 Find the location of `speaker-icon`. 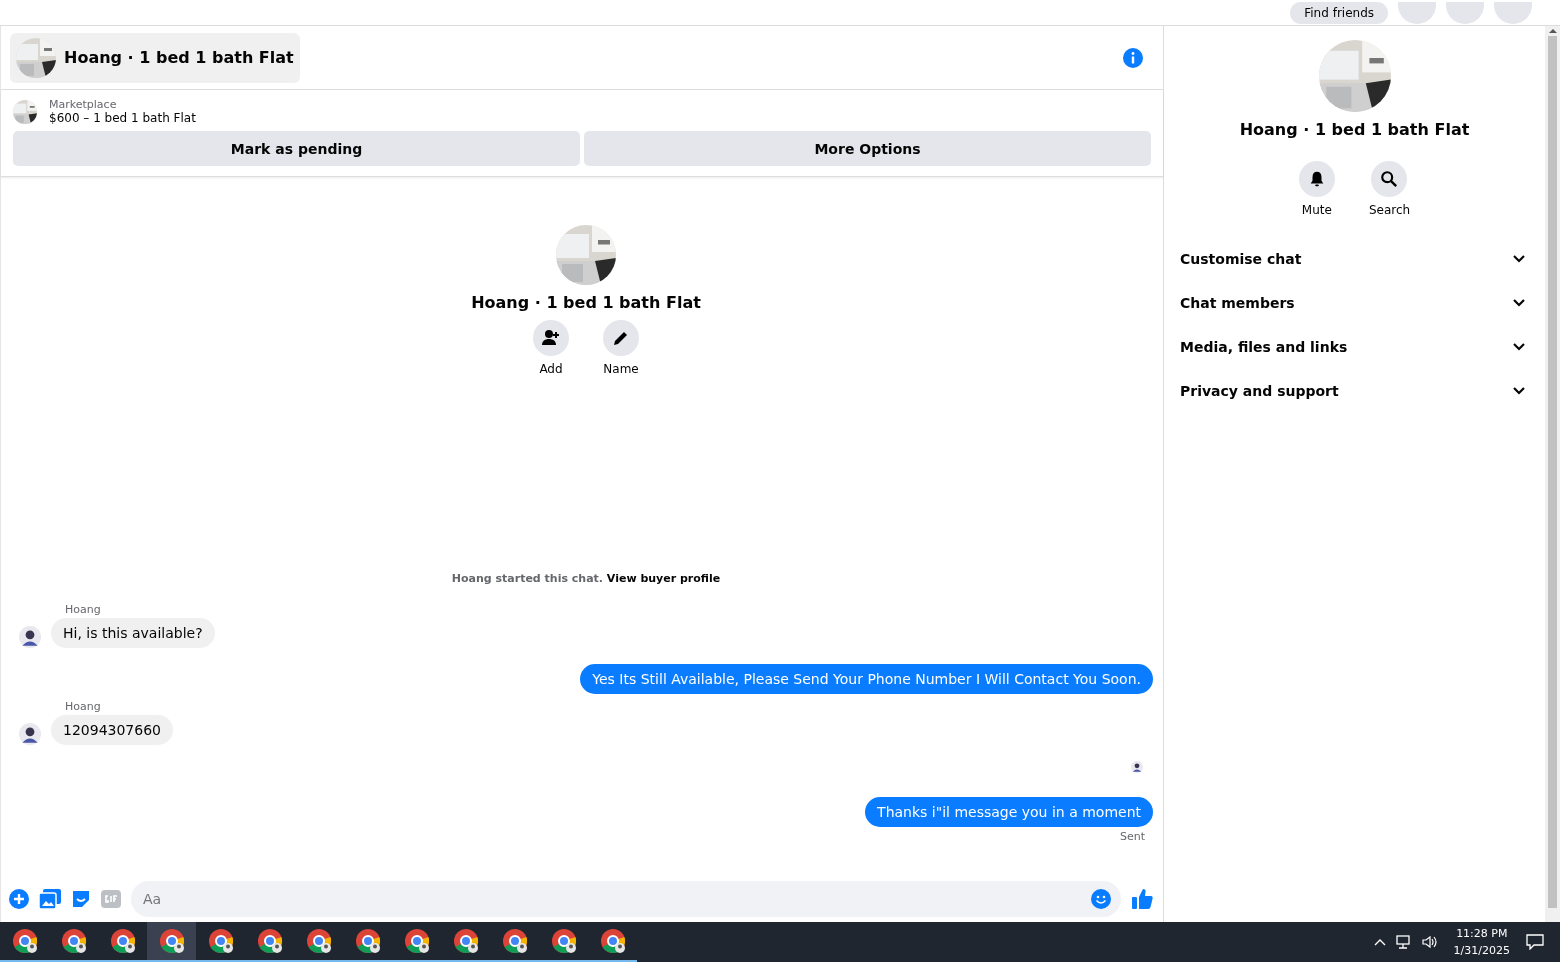

speaker-icon is located at coordinates (1429, 942).